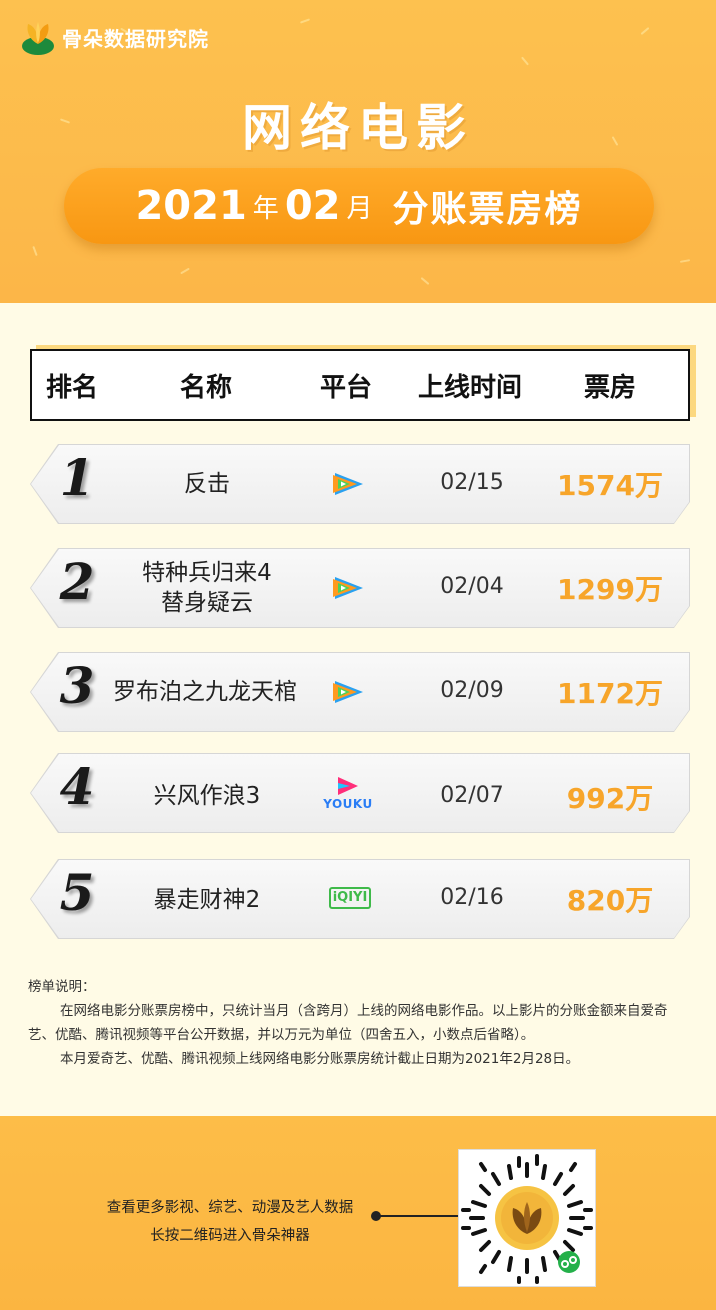 The height and width of the screenshot is (1310, 716). I want to click on table-row: 3 罗布泊之九龙天棺 02/09 1172万, so click(360, 692).